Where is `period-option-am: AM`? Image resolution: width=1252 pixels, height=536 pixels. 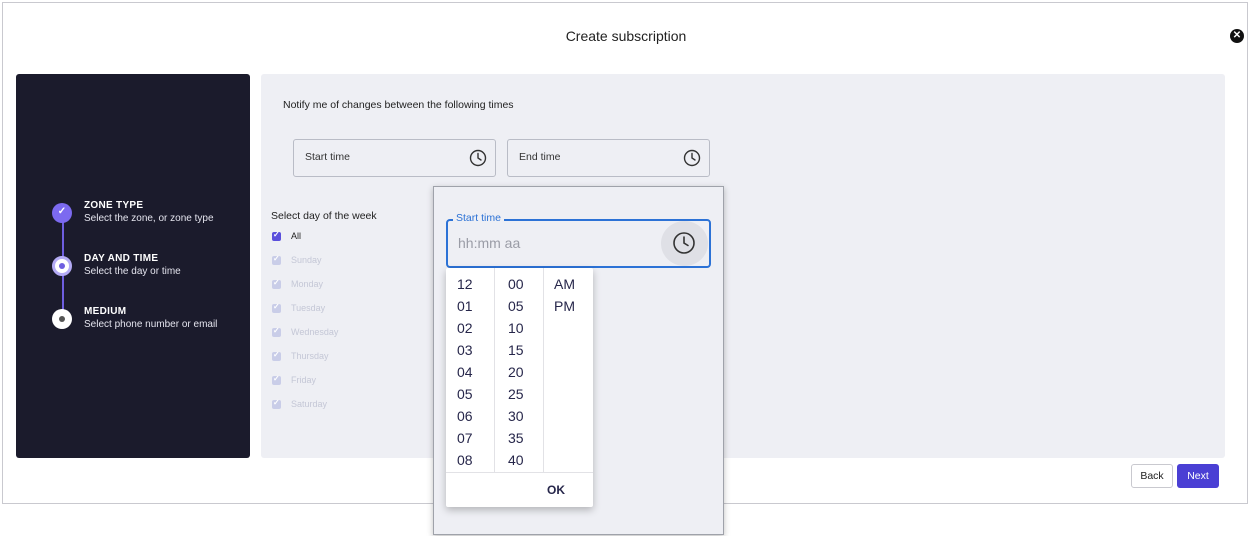
period-option-am: AM is located at coordinates (568, 284).